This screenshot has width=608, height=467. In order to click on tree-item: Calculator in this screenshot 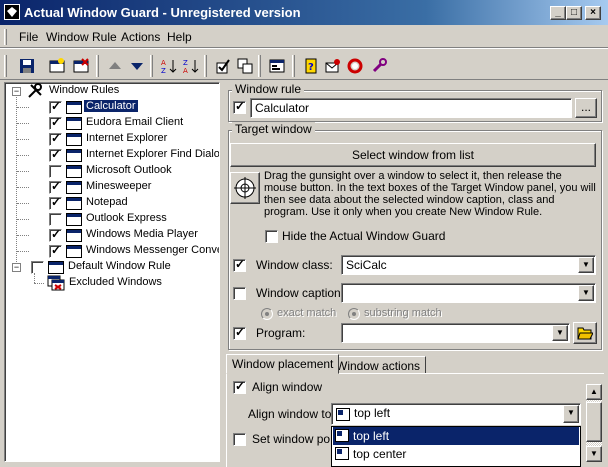, I will do `click(112, 107)`.